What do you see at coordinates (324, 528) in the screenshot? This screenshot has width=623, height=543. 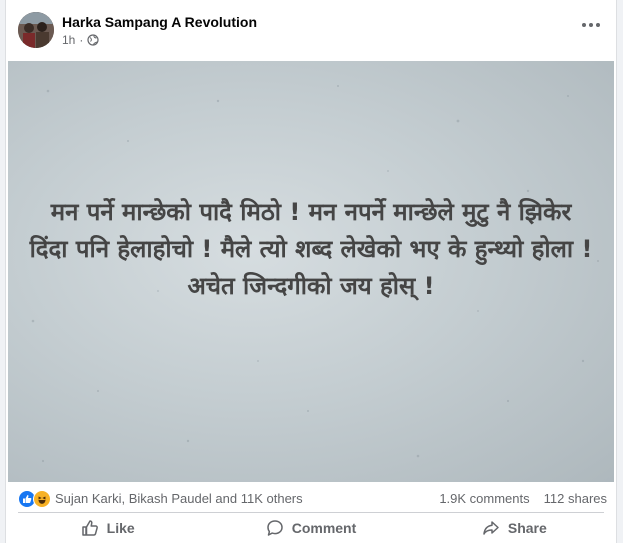 I see `comment-label: Comment` at bounding box center [324, 528].